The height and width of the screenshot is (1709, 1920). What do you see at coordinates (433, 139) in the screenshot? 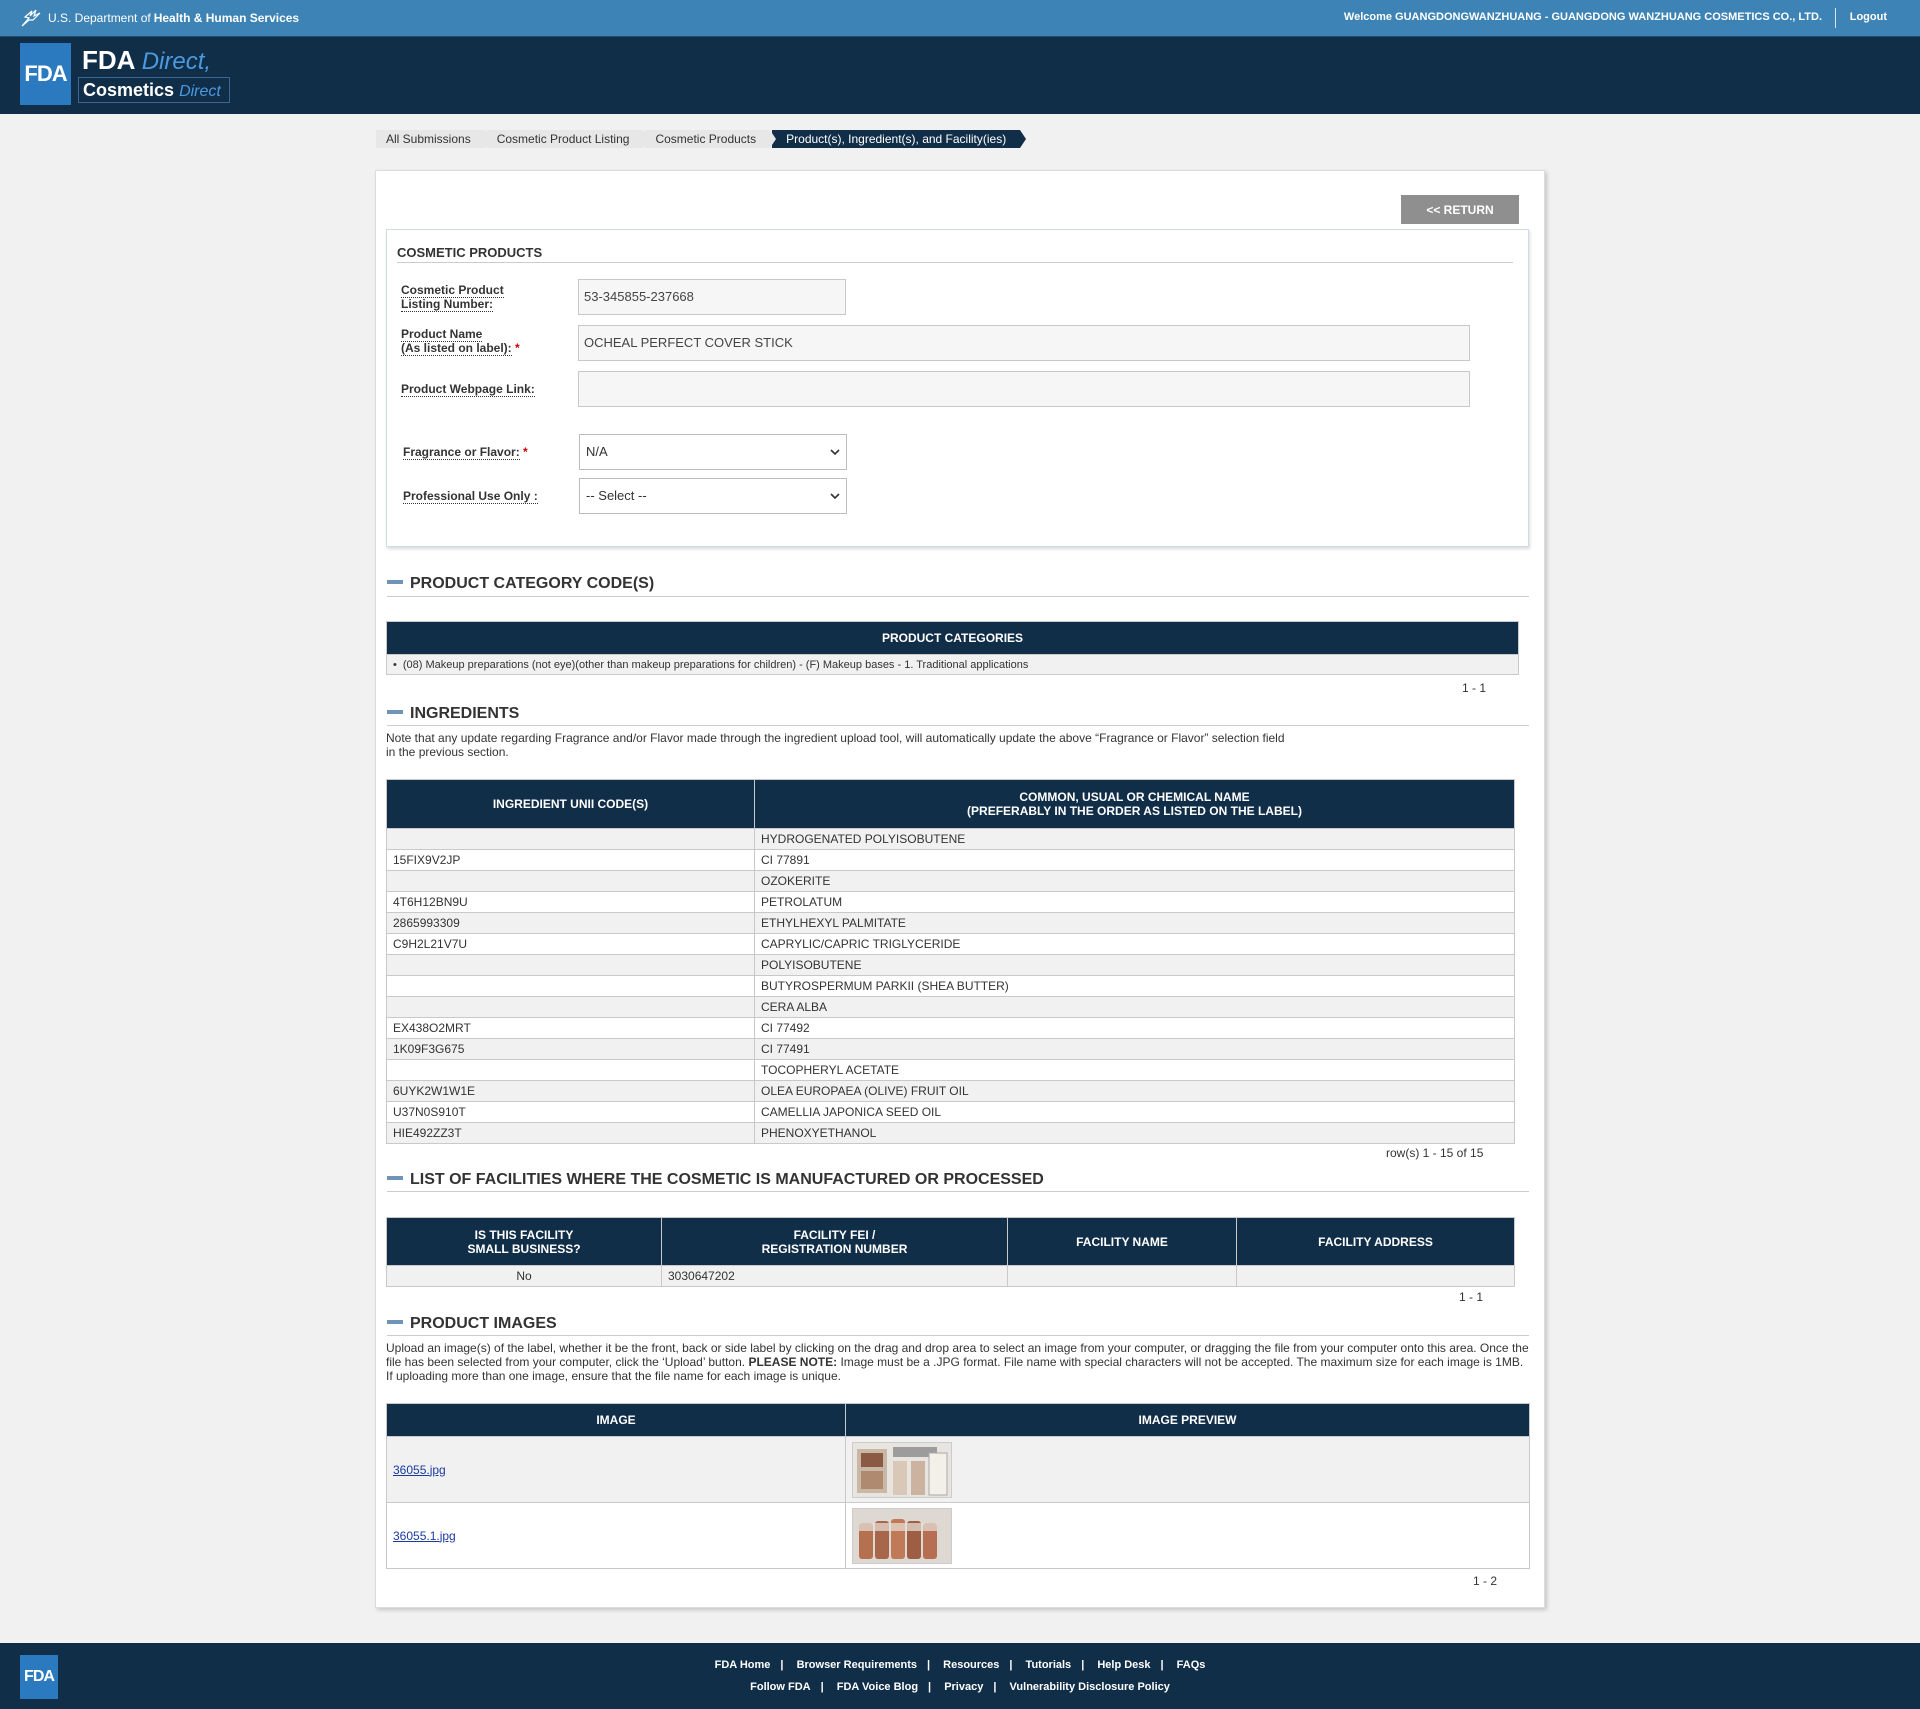
I see `breadcrumb-all-submissions: All Submissions` at bounding box center [433, 139].